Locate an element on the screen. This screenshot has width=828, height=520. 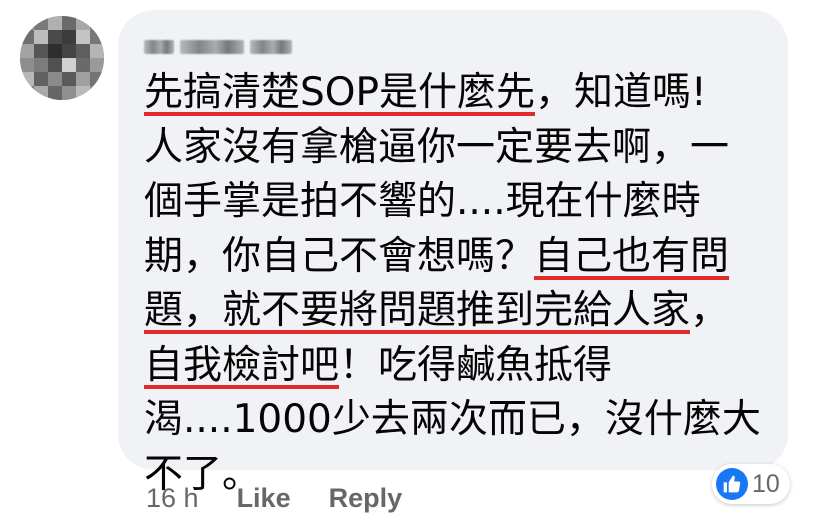
underlined-text: 題，就不要將問題推到完給人家 is located at coordinates (417, 310).